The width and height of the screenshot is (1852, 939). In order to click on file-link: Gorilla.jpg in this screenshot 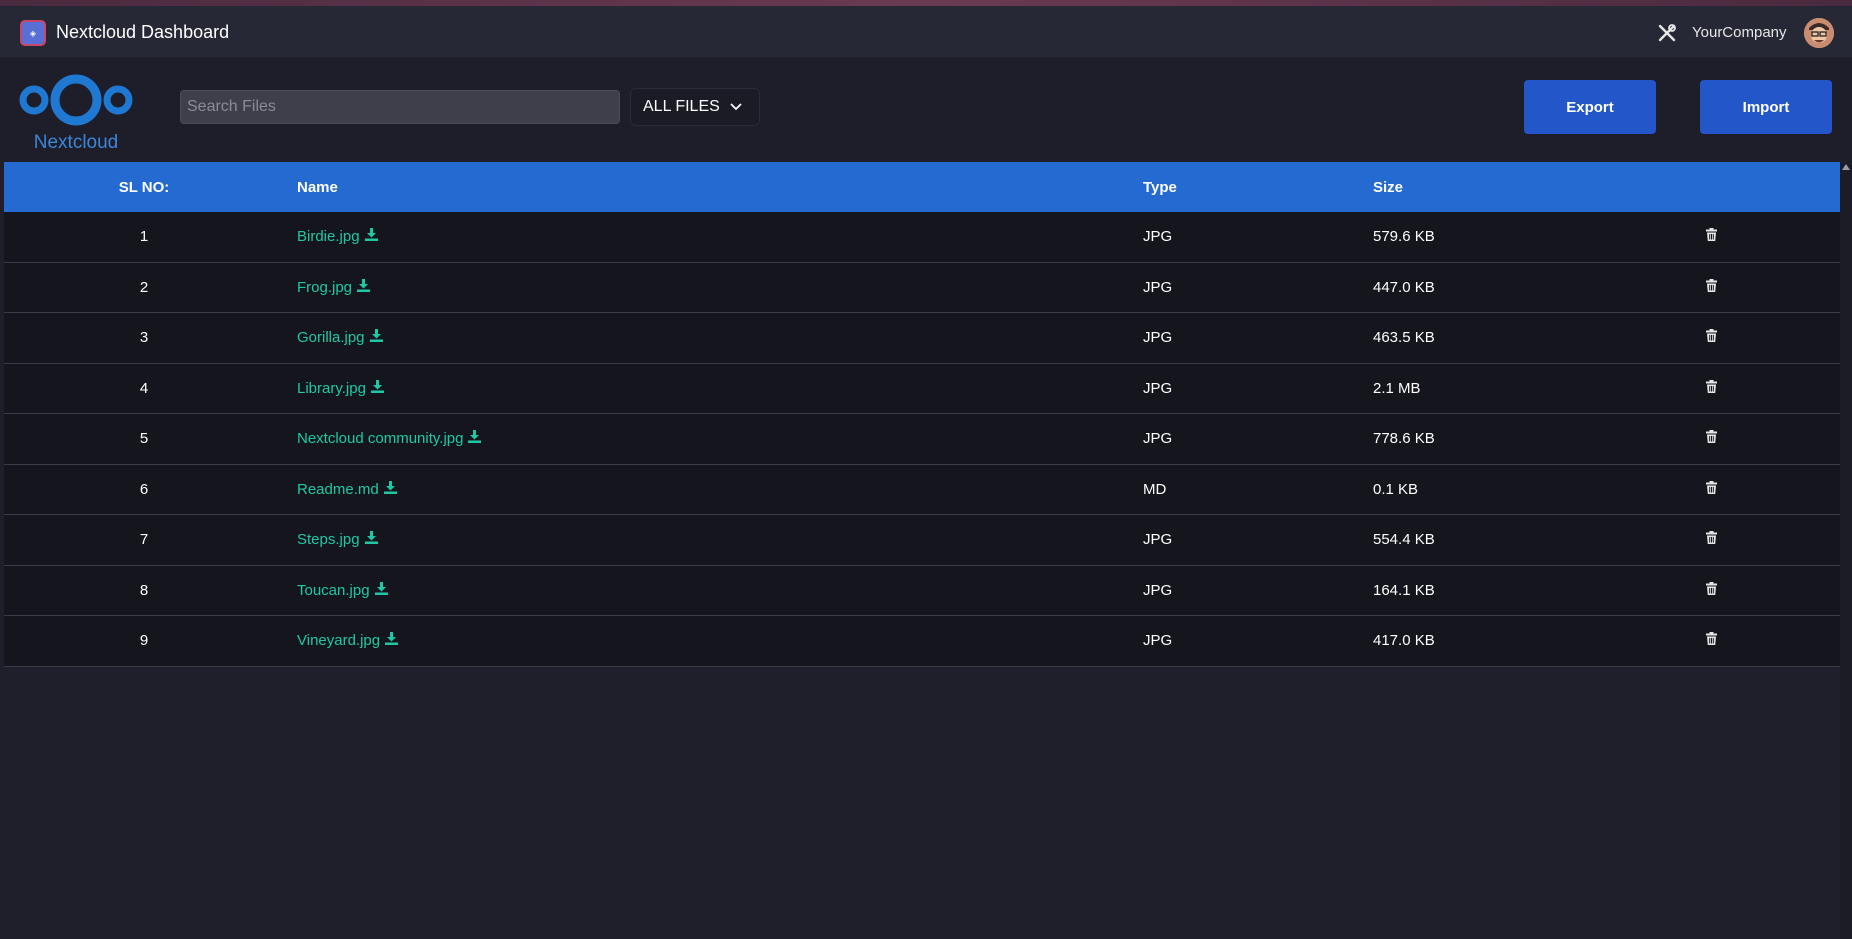, I will do `click(340, 337)`.